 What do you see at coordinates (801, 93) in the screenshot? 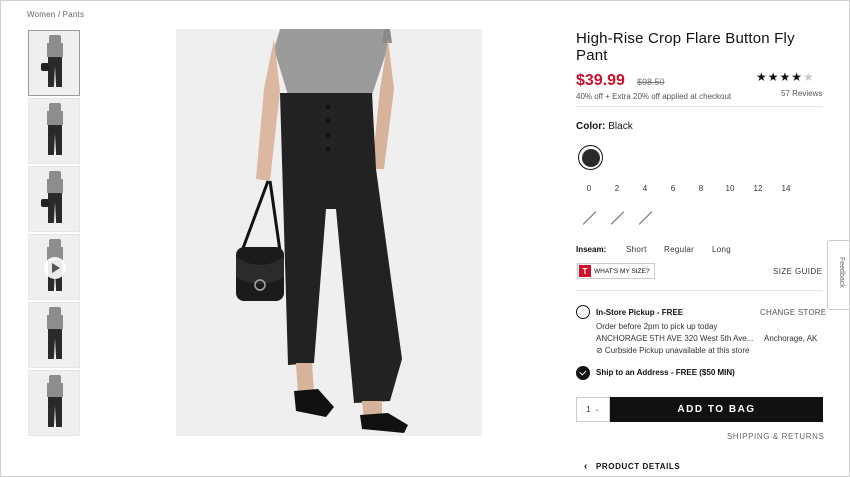
I see `reviews-link: 57 Reviews` at bounding box center [801, 93].